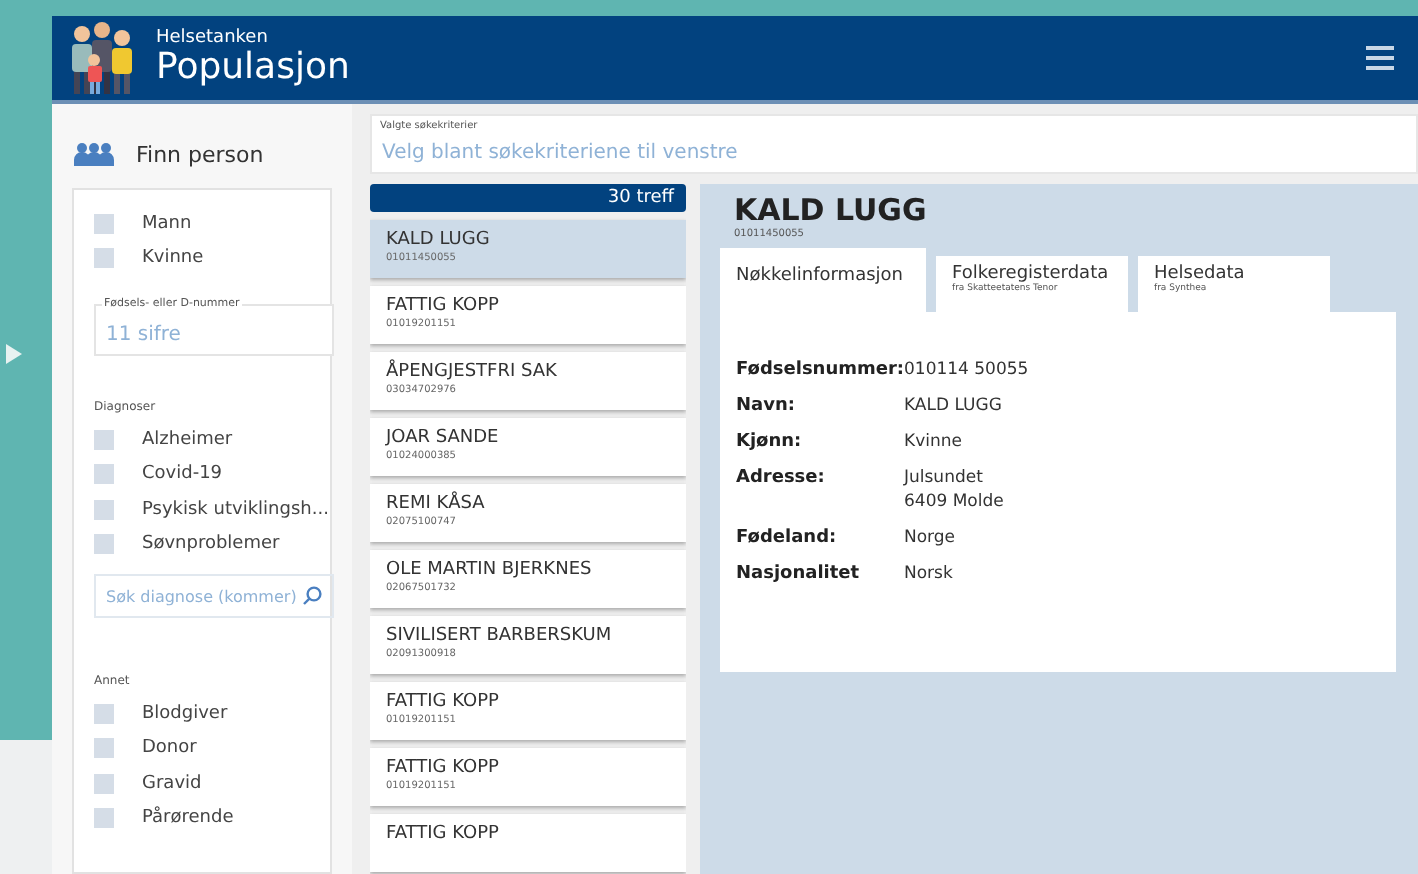 This screenshot has height=874, width=1418. Describe the element at coordinates (212, 748) in the screenshot. I see `checkbox-option: Donor` at that location.